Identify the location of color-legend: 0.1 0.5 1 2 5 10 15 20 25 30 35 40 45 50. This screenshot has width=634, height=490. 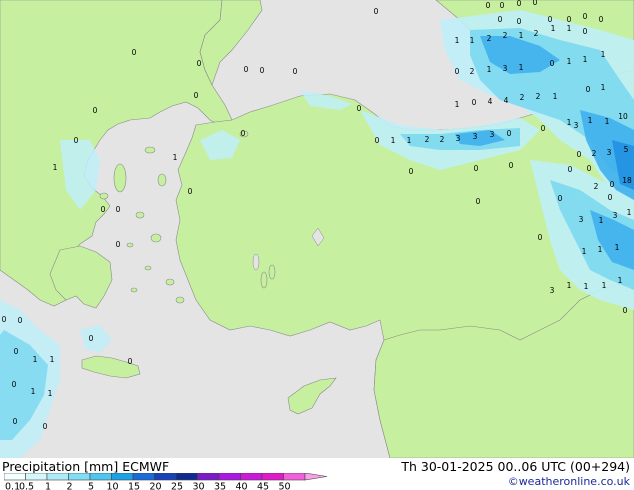
(166, 481).